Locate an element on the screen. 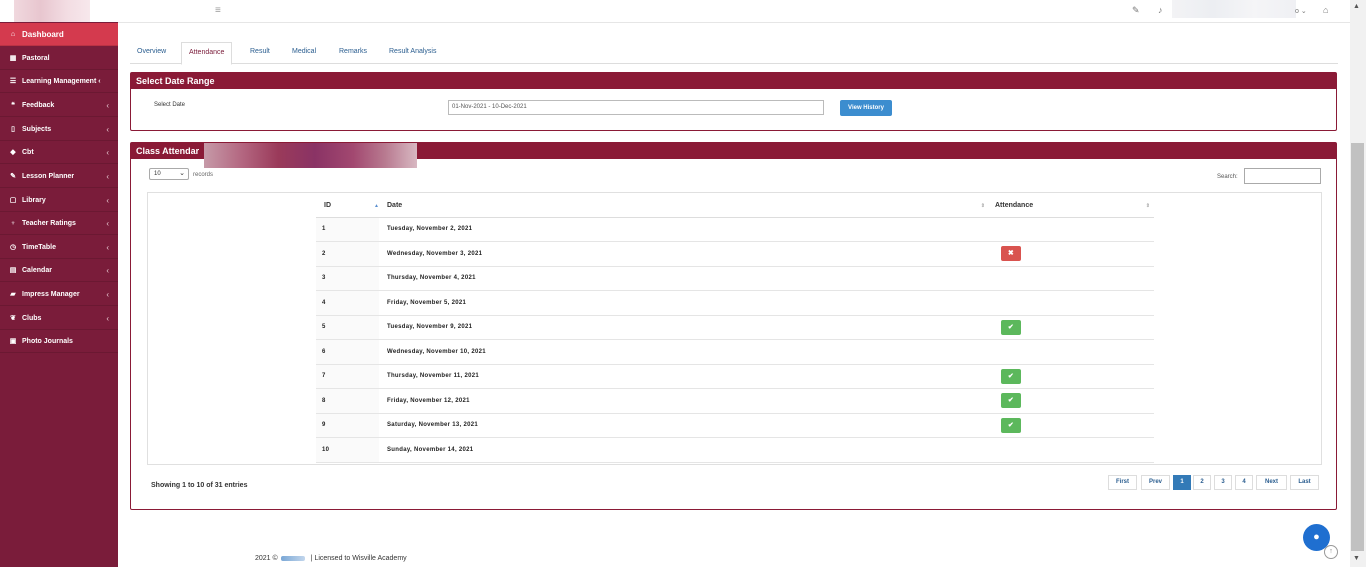 The width and height of the screenshot is (1366, 567). sidebar-item-photo-journals: ▣ Photo Journals is located at coordinates (59, 341).